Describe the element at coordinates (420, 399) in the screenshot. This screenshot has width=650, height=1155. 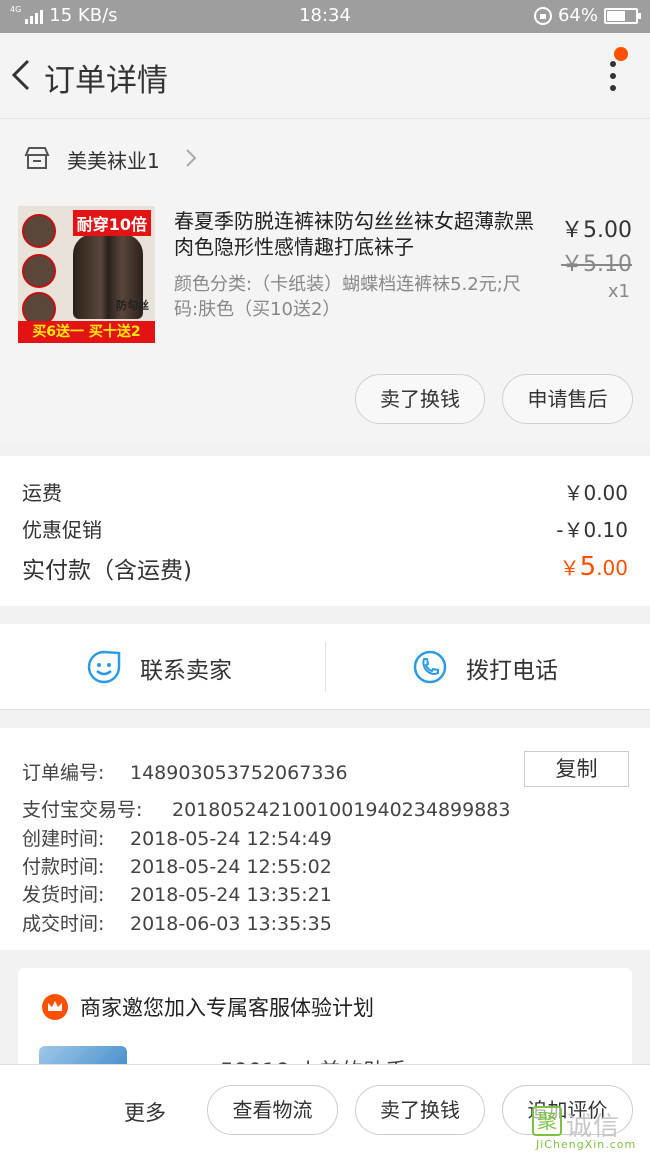
I see `sell-for-cash-button: 卖了换钱` at that location.